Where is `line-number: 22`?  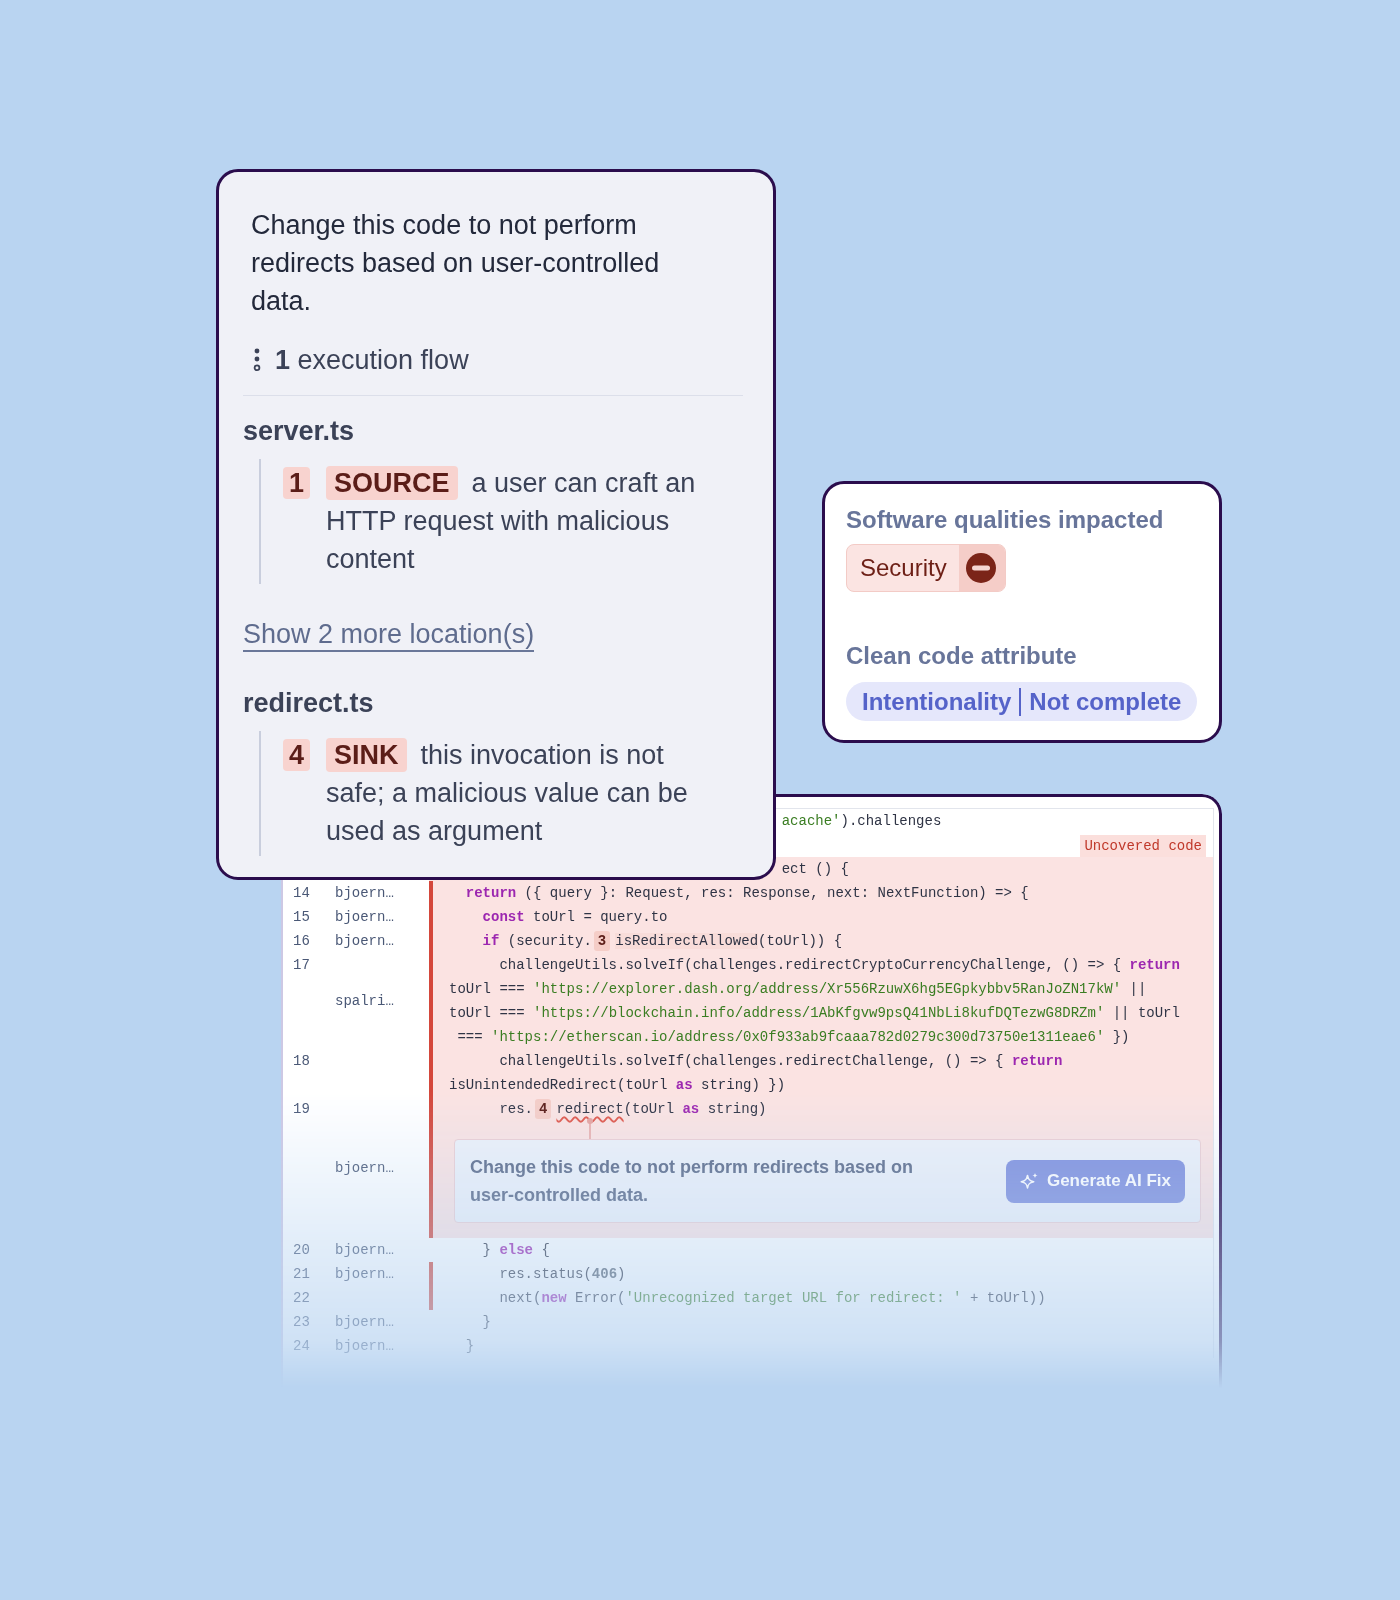
line-number: 22 is located at coordinates (302, 1298).